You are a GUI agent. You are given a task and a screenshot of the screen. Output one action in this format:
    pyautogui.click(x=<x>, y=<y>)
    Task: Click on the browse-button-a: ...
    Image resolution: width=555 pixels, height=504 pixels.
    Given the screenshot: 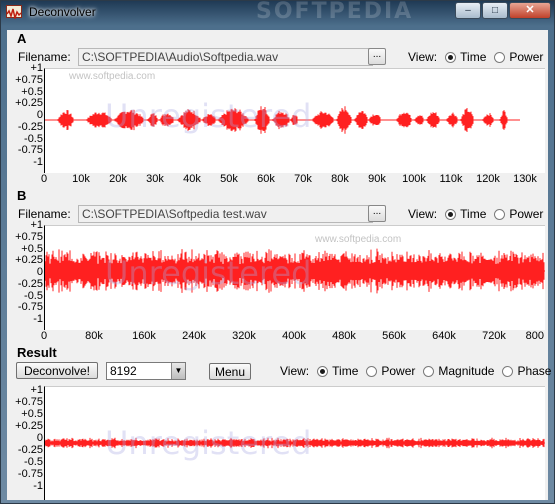 What is the action you would take?
    pyautogui.click(x=377, y=56)
    